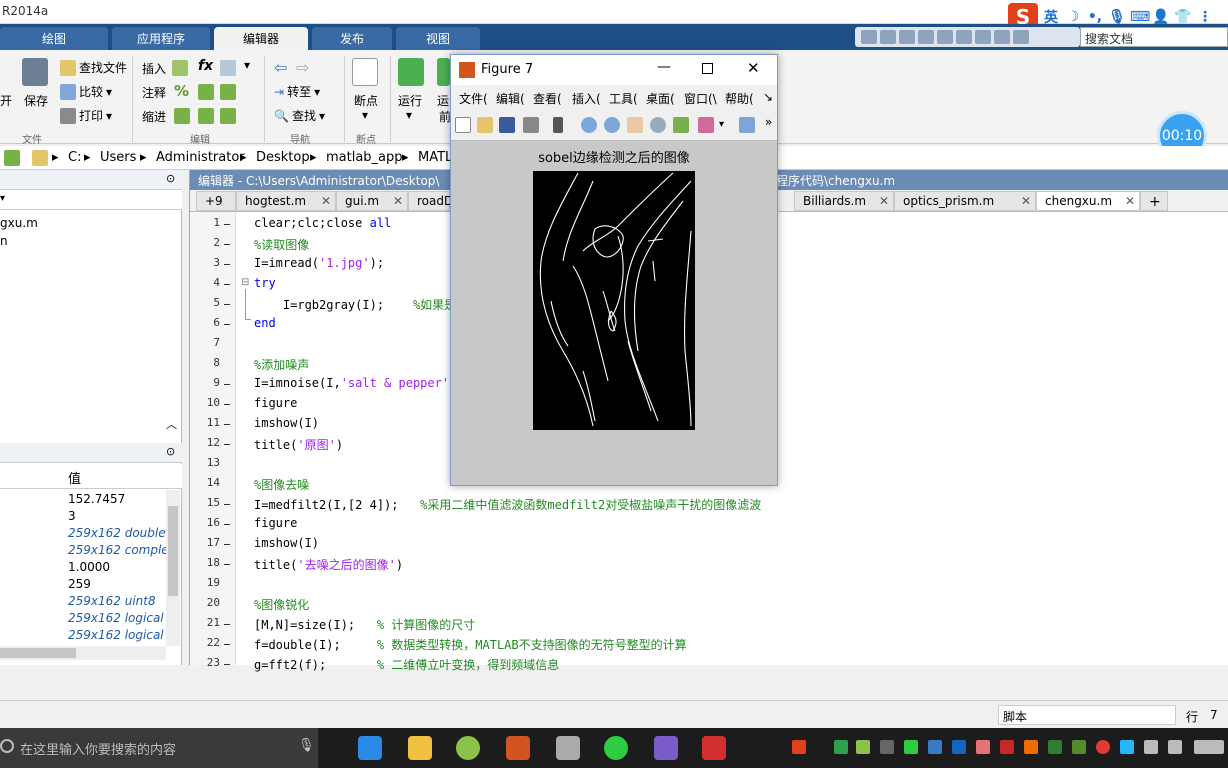  Describe the element at coordinates (228, 116) in the screenshot. I see `decrease-indent-icon` at that location.